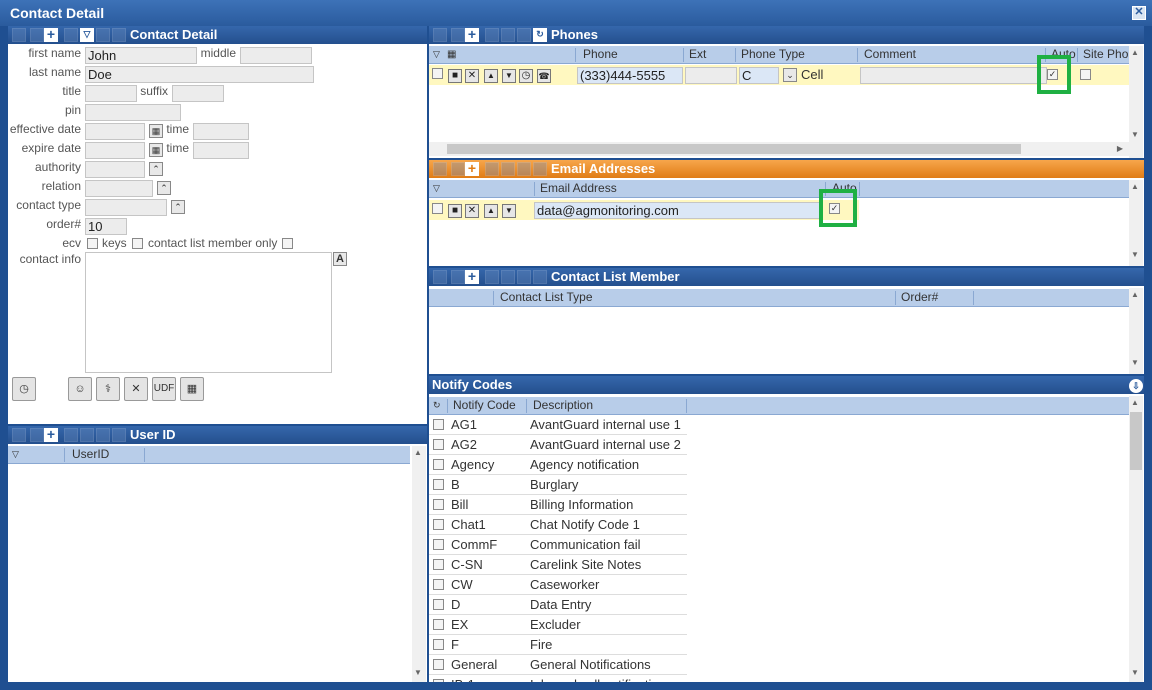 This screenshot has height=690, width=1152. Describe the element at coordinates (558, 645) in the screenshot. I see `list-item: F Fire` at that location.